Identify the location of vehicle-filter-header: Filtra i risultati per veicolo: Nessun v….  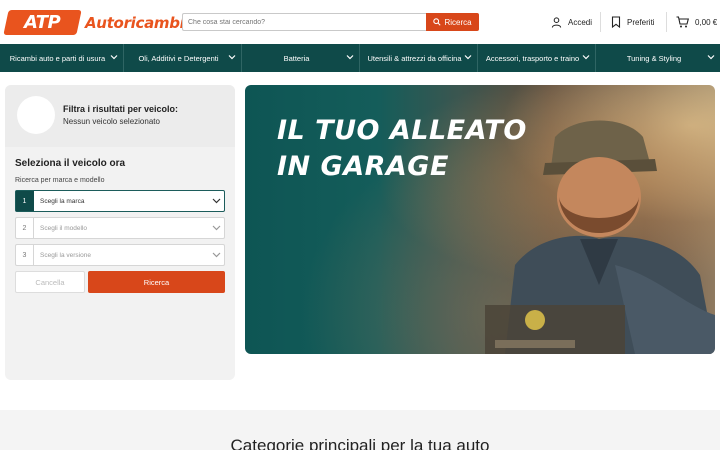
(120, 116).